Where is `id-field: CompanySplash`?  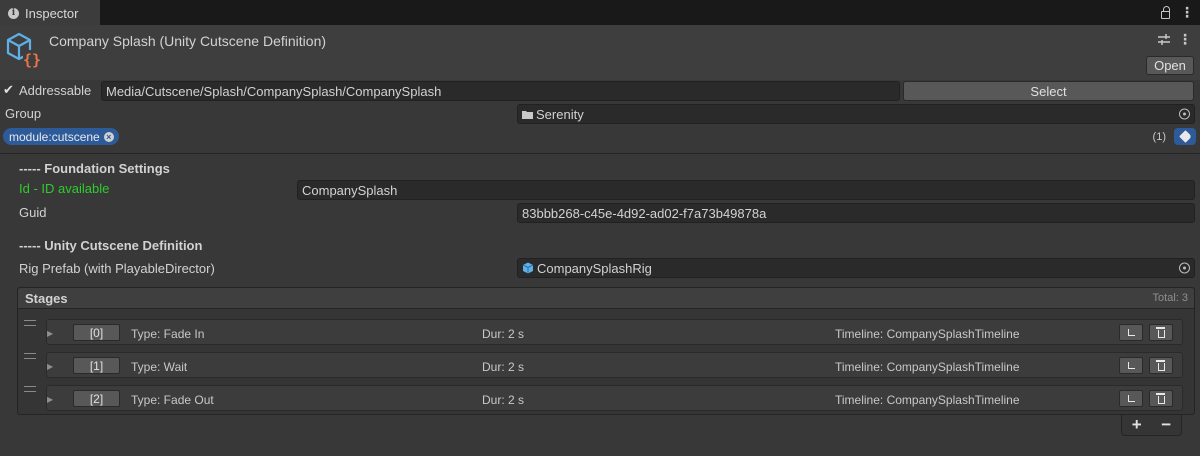 id-field: CompanySplash is located at coordinates (746, 190).